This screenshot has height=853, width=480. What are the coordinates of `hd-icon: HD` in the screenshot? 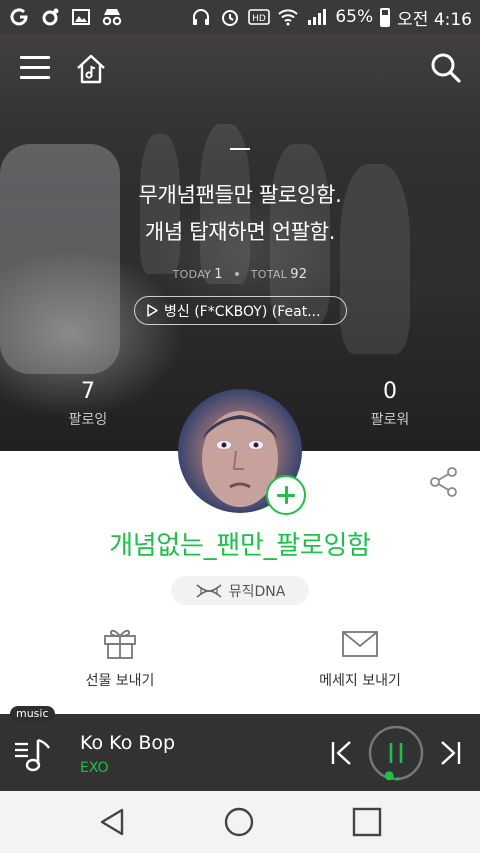 It's located at (259, 17).